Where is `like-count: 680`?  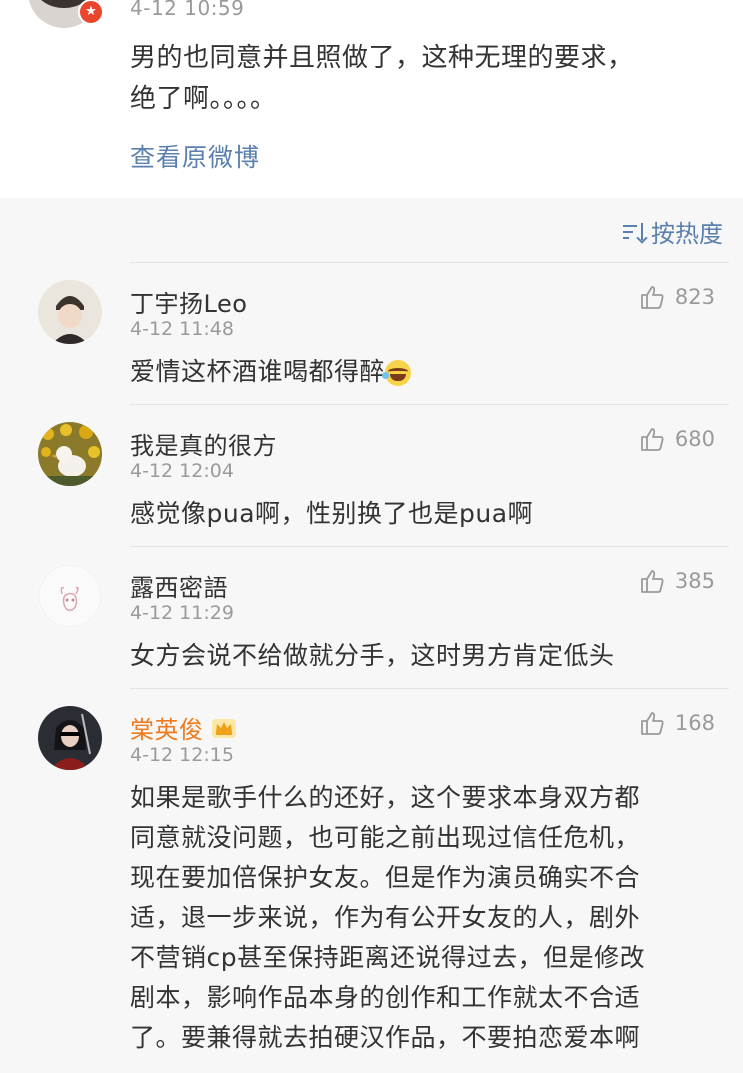 like-count: 680 is located at coordinates (694, 439).